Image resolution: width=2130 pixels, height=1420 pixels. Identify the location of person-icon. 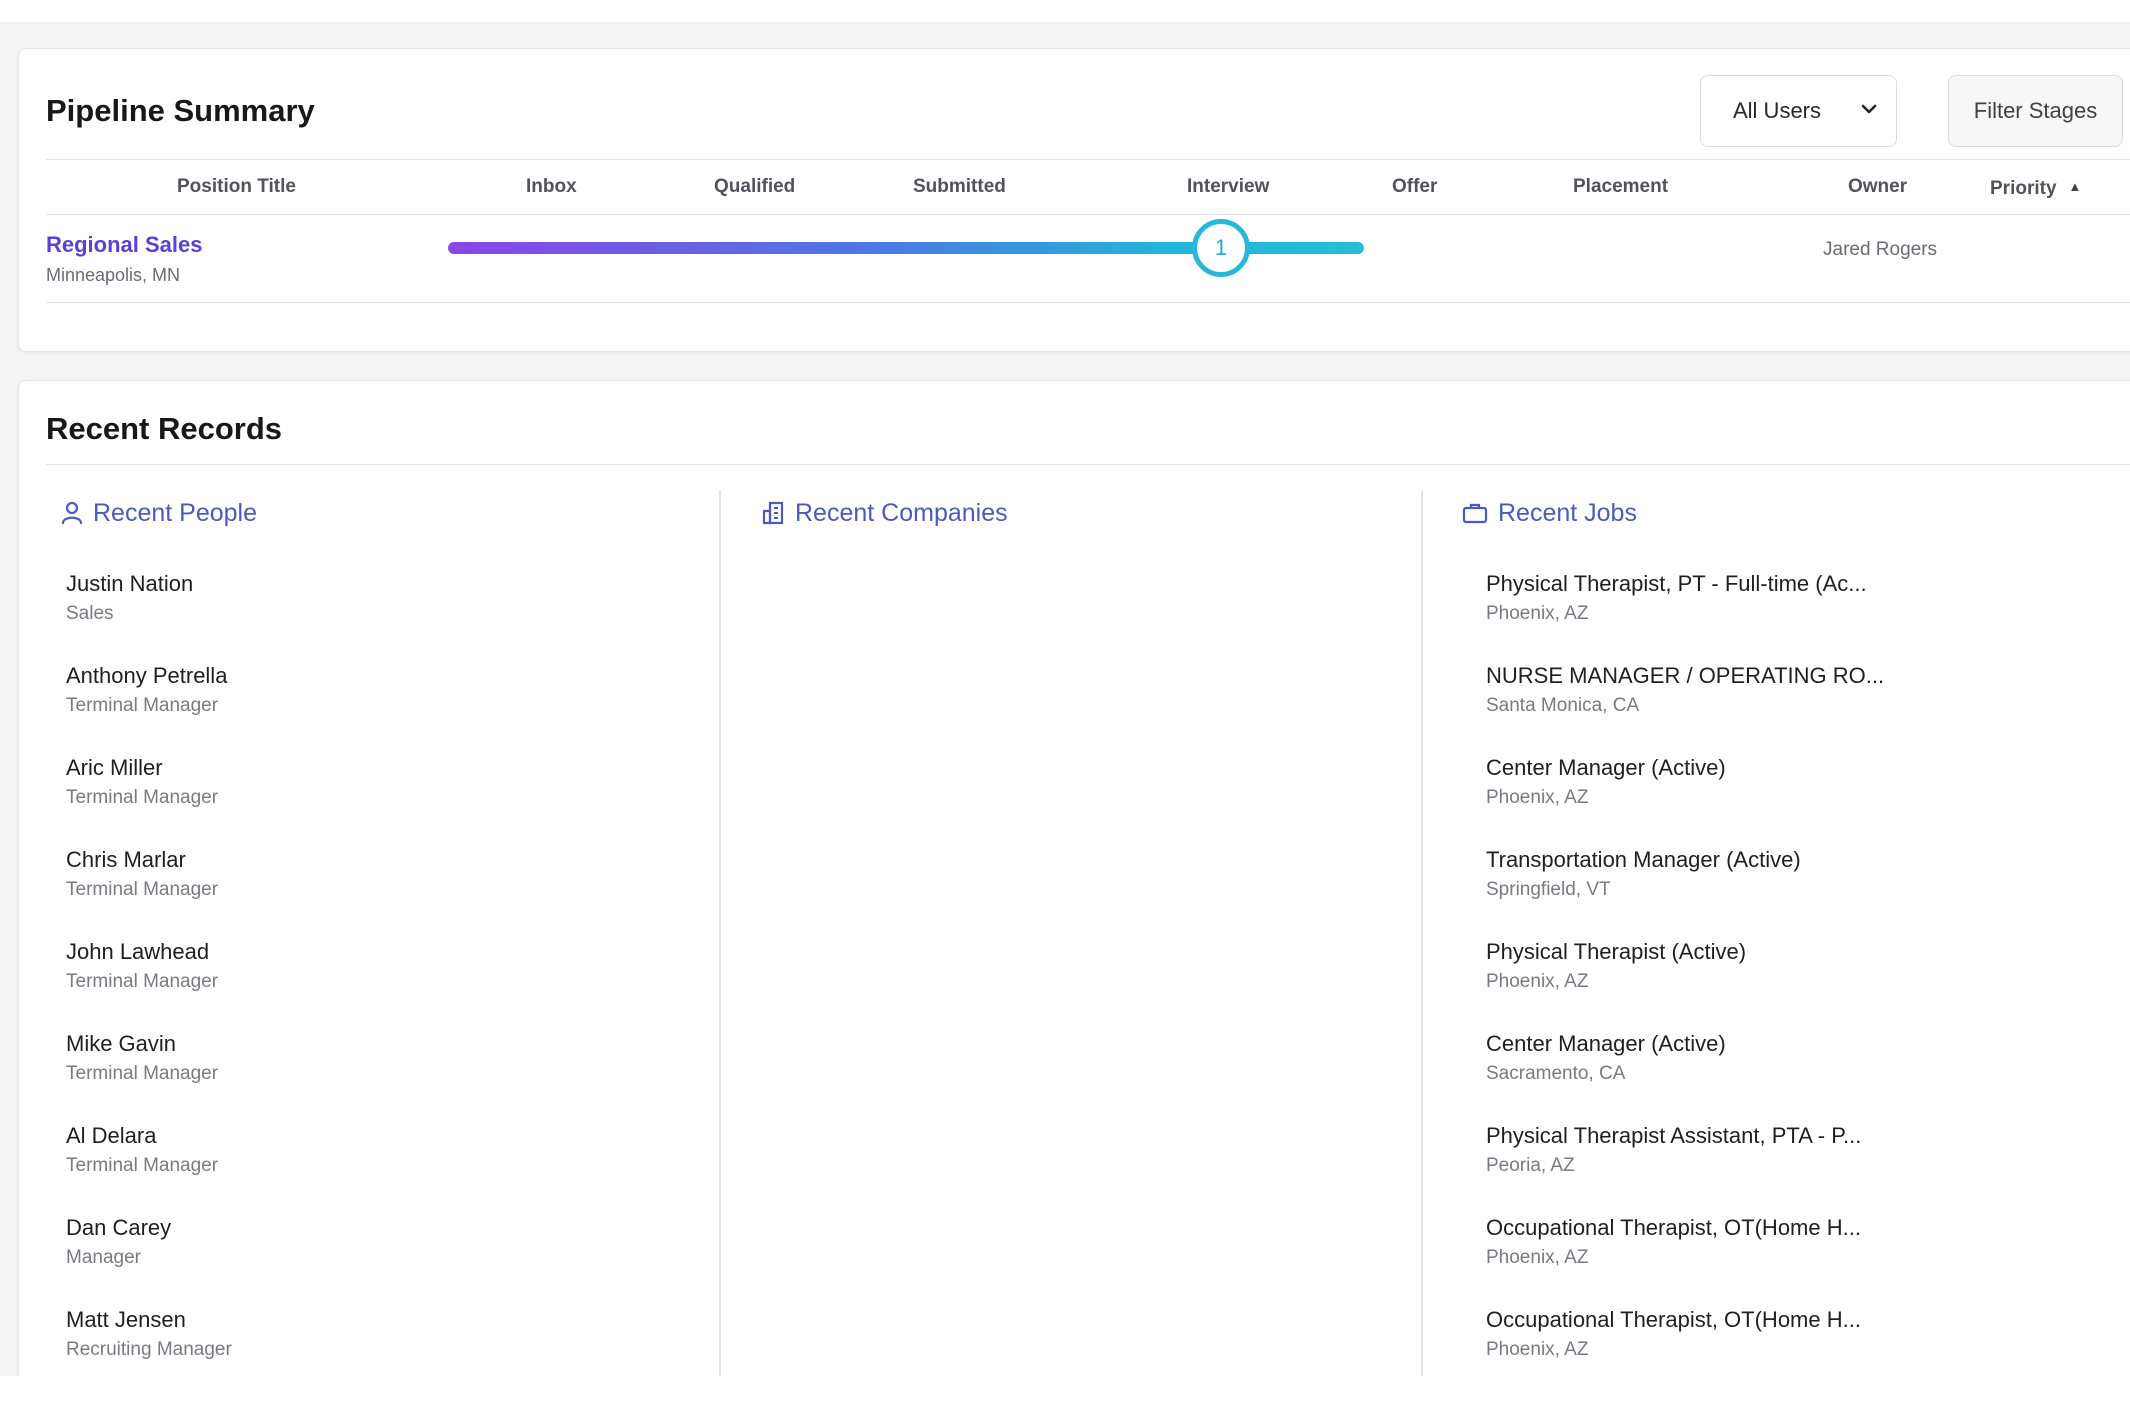
(72, 513).